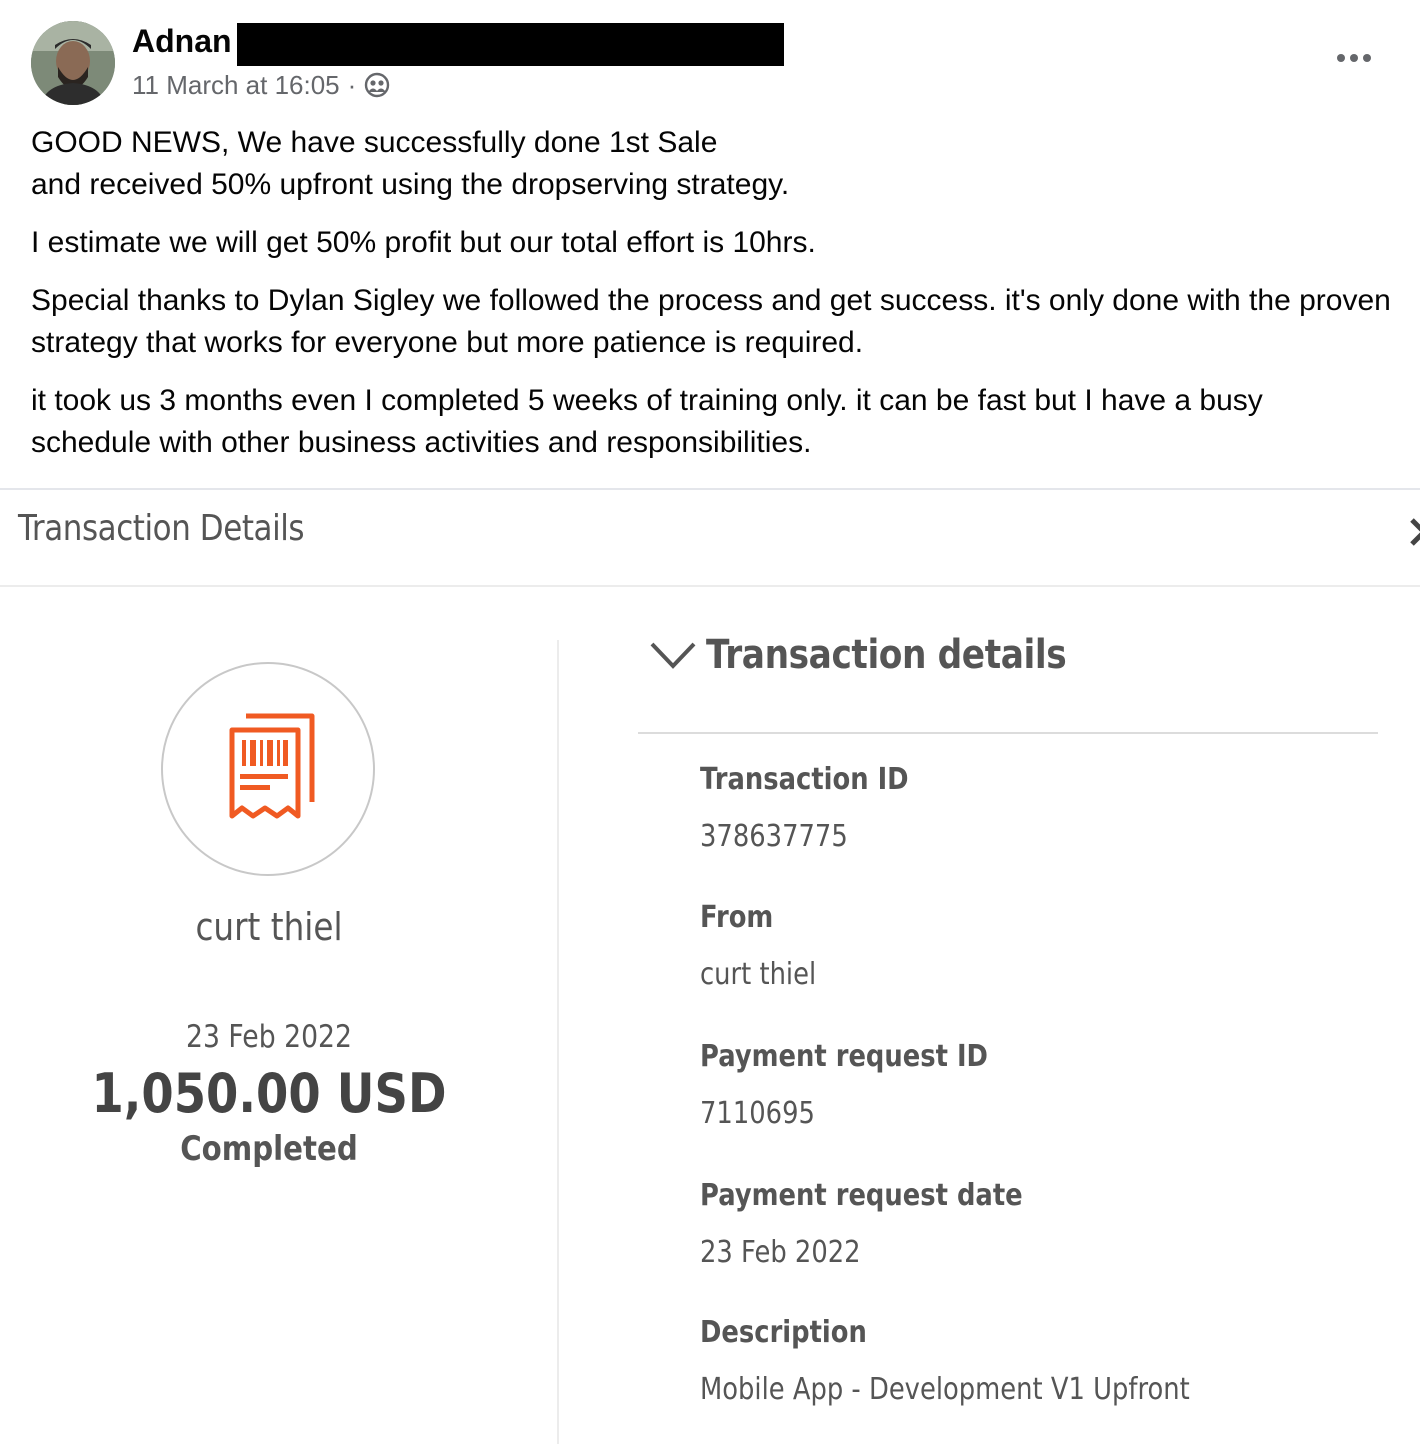  I want to click on panel-divider, so click(558, 1042).